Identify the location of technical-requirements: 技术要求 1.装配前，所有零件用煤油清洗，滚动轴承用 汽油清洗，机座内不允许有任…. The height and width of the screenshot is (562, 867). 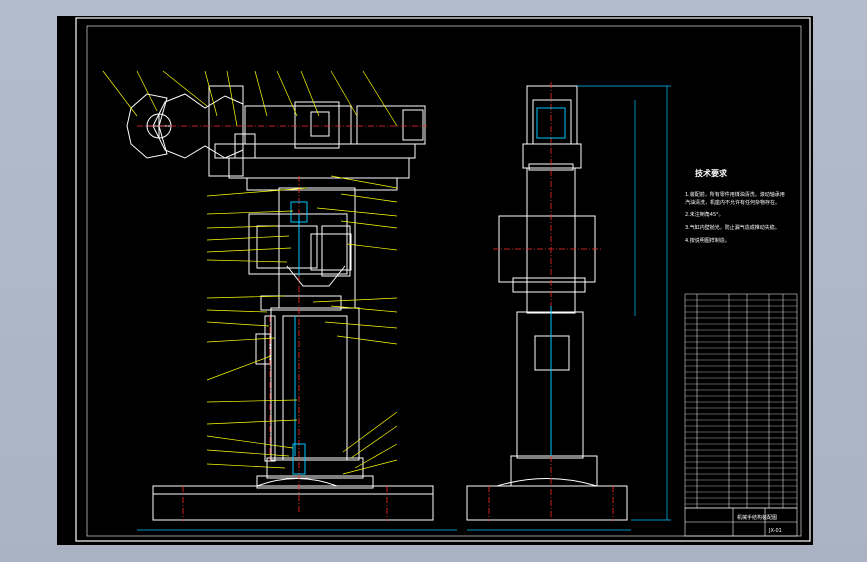
(735, 206).